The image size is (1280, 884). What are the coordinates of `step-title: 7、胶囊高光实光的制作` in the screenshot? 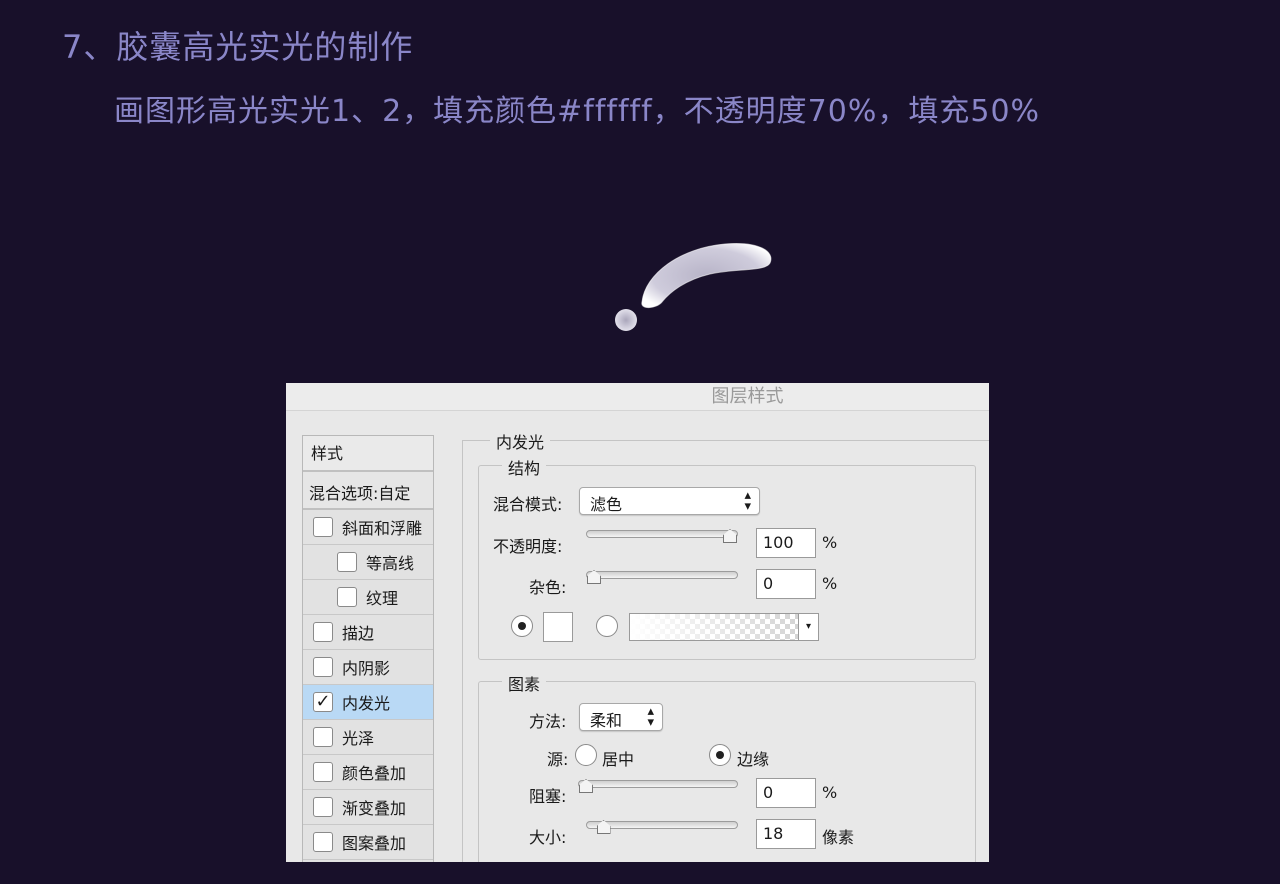 It's located at (238, 47).